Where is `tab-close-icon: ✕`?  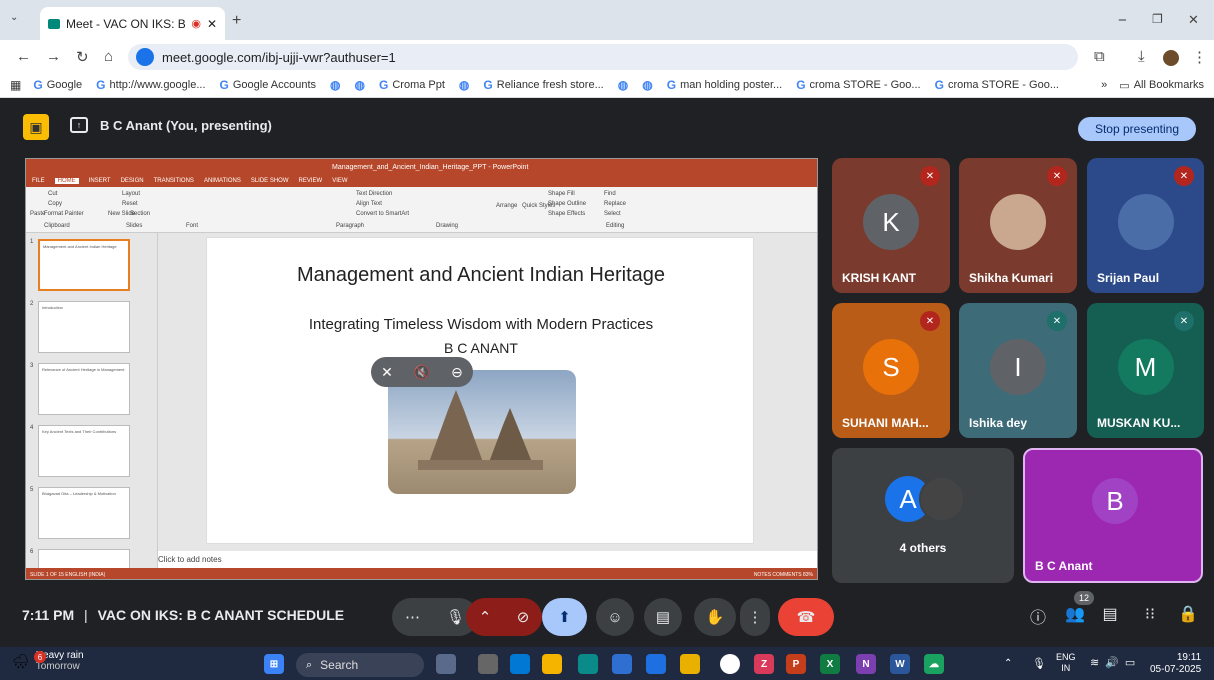 tab-close-icon: ✕ is located at coordinates (212, 24).